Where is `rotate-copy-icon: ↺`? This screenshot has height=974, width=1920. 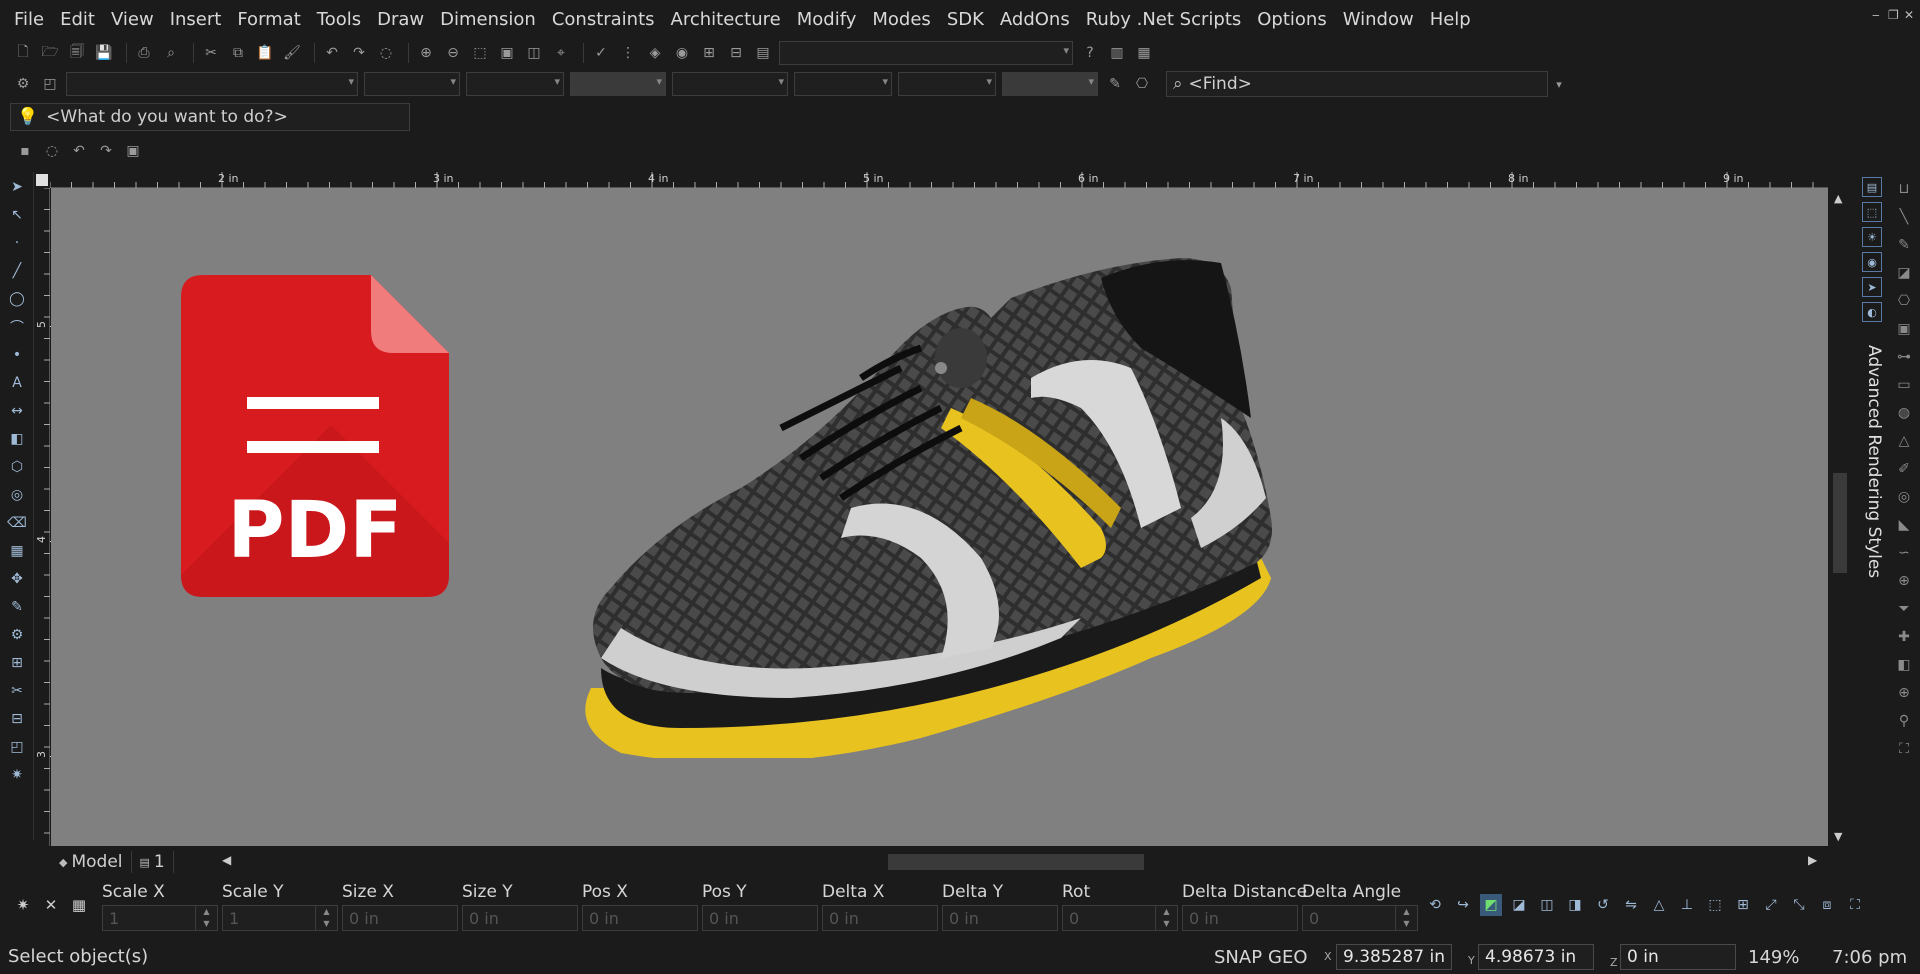 rotate-copy-icon: ↺ is located at coordinates (1603, 905).